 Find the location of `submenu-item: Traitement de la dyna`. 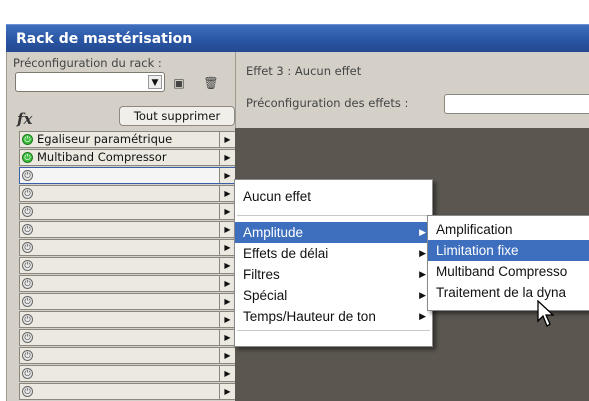

submenu-item: Traitement de la dyna is located at coordinates (508, 292).